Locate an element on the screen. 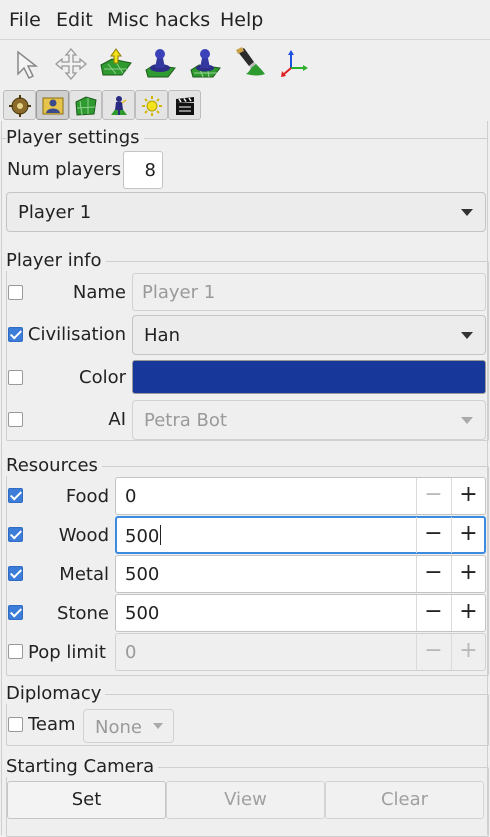 The width and height of the screenshot is (490, 837). color-checkbox is located at coordinates (15, 377).